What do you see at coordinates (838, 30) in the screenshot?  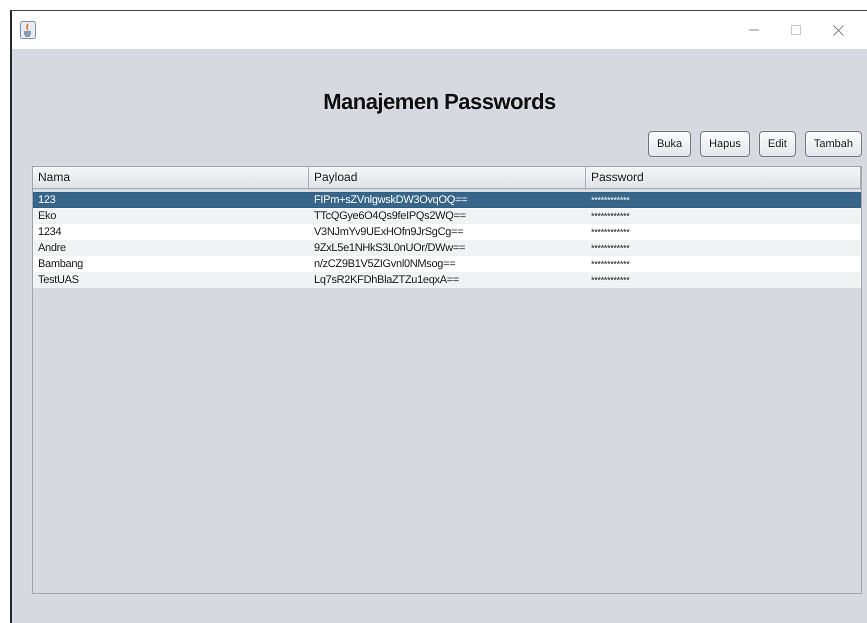 I see `close-icon` at bounding box center [838, 30].